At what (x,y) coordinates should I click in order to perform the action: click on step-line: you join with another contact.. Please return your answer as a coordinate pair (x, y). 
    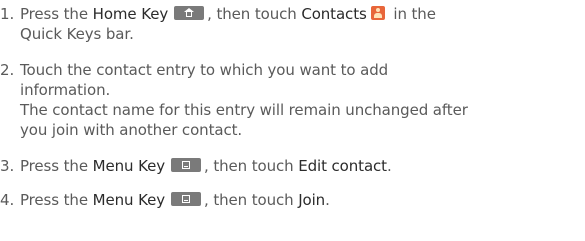
    Looking at the image, I should click on (131, 130).